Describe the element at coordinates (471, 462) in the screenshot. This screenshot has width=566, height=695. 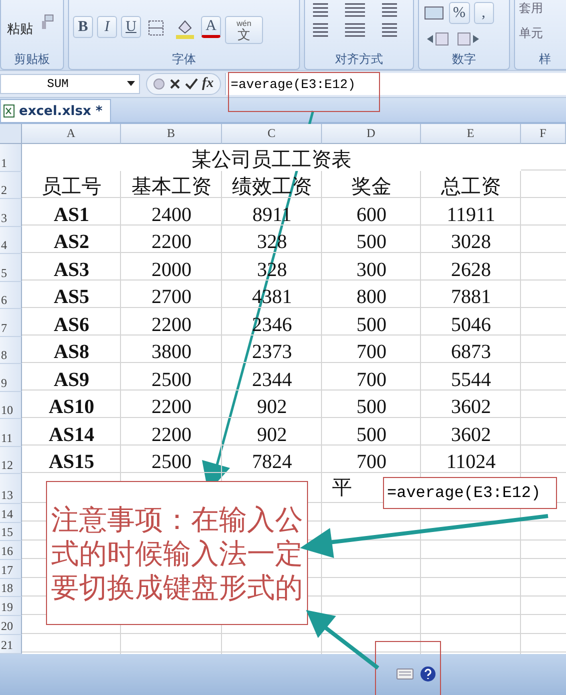
I see `table-cell-text: 11024` at that location.